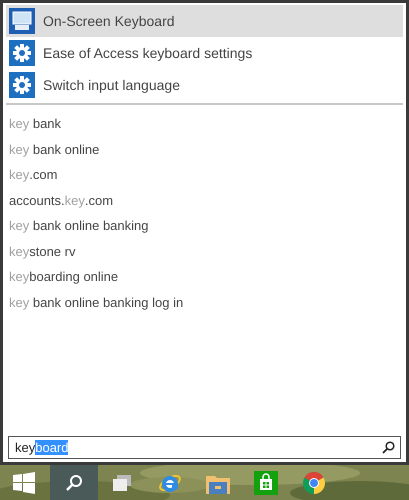 This screenshot has height=500, width=409. Describe the element at coordinates (204, 277) in the screenshot. I see `search-suggestion: keyboarding online` at that location.